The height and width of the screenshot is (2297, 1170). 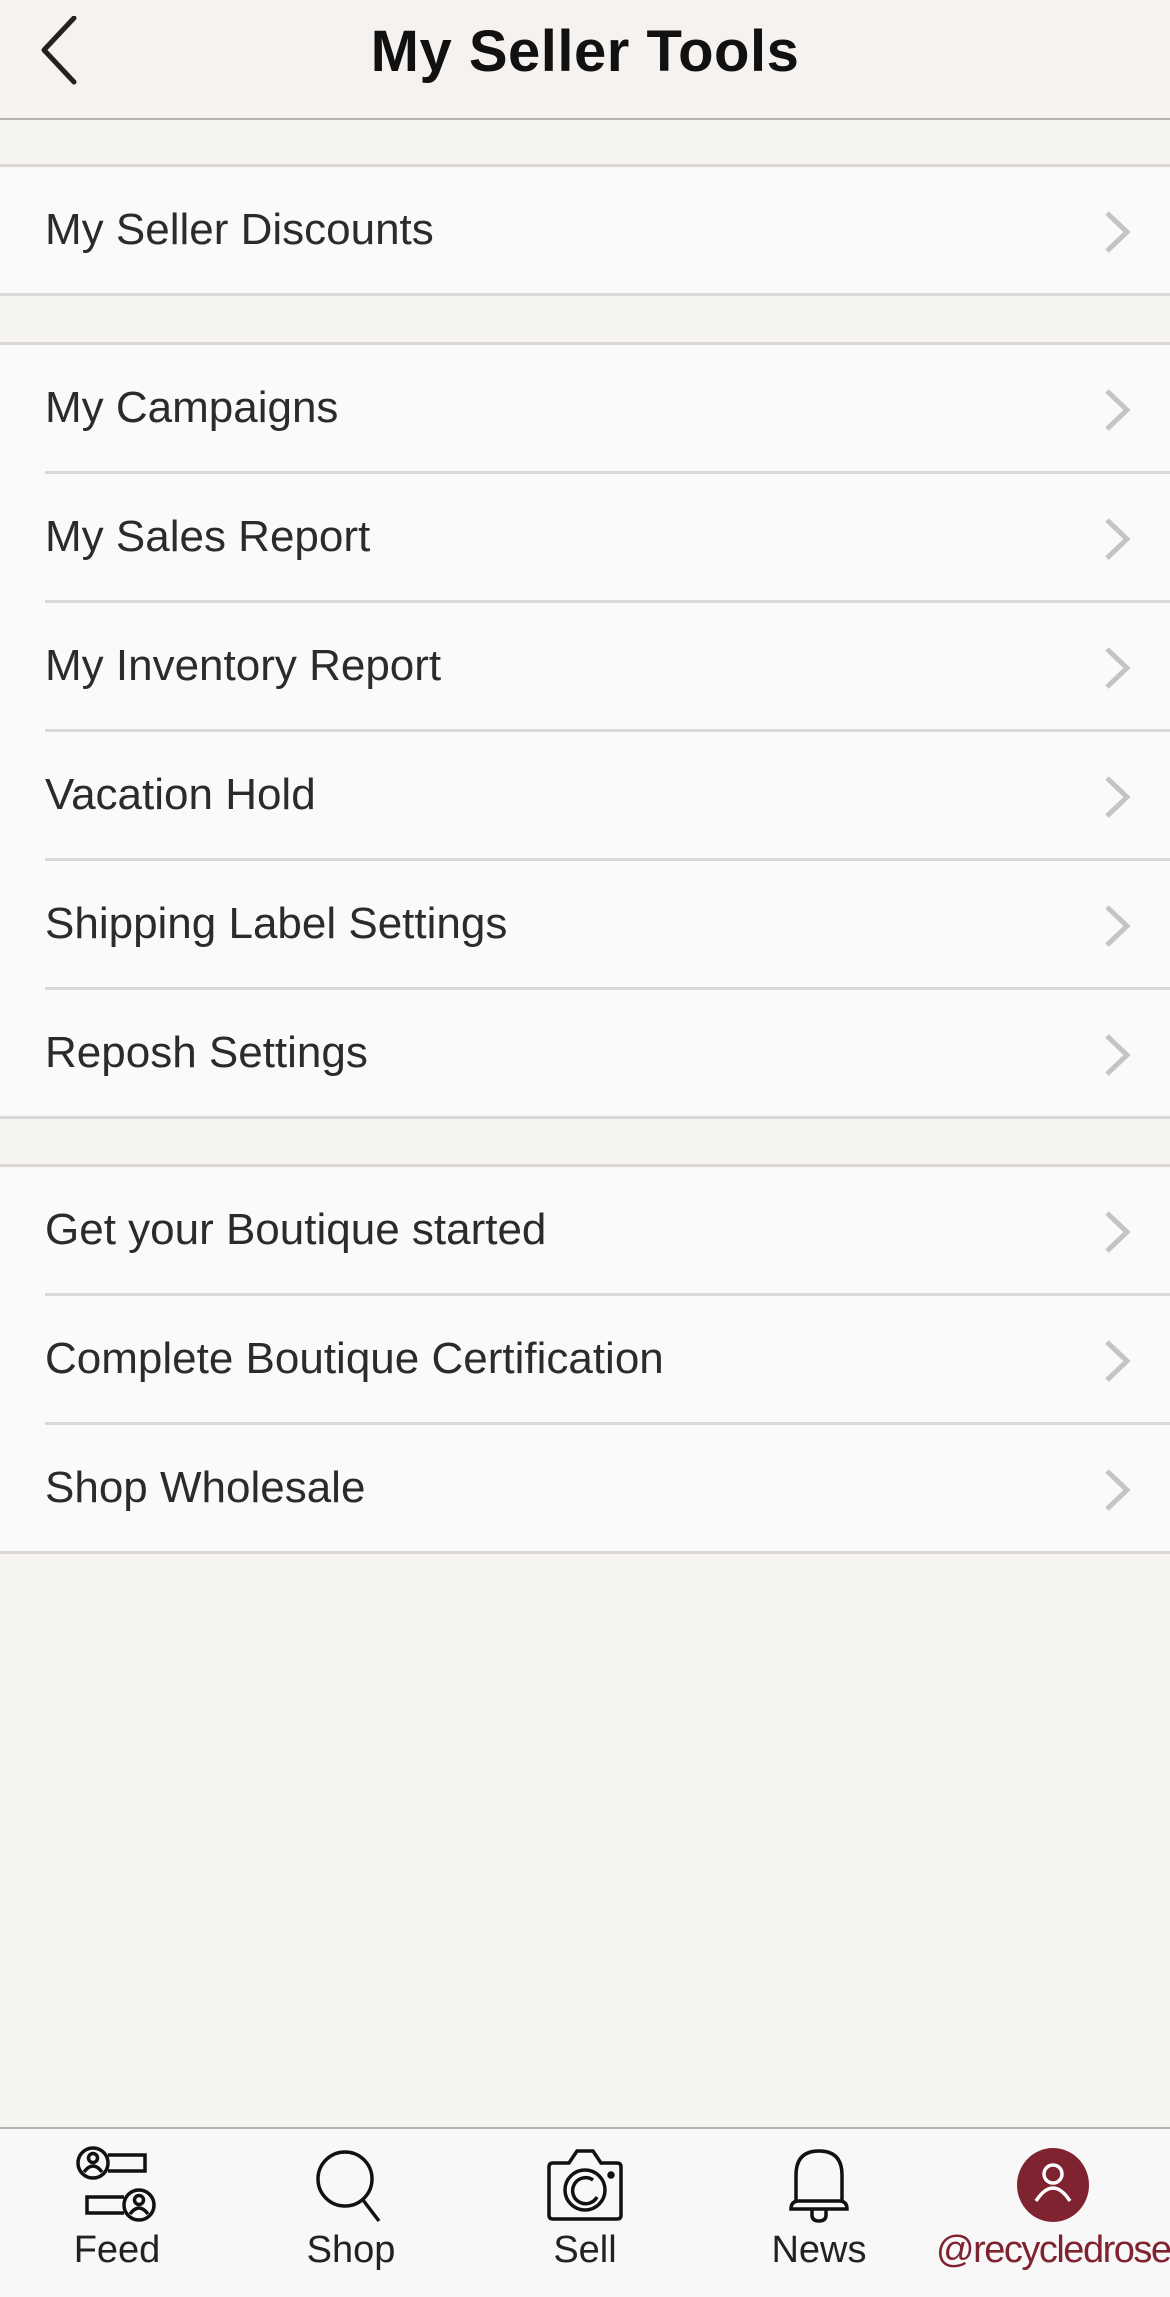 What do you see at coordinates (607, 667) in the screenshot?
I see `menu-item-inventory-report: My Inventory Report` at bounding box center [607, 667].